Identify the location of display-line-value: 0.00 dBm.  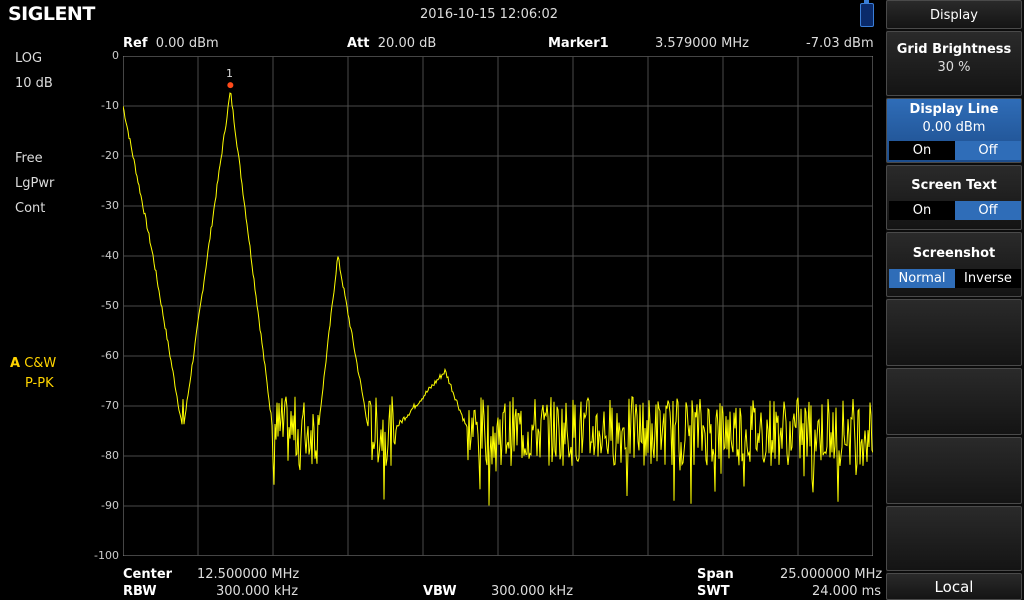
(954, 127).